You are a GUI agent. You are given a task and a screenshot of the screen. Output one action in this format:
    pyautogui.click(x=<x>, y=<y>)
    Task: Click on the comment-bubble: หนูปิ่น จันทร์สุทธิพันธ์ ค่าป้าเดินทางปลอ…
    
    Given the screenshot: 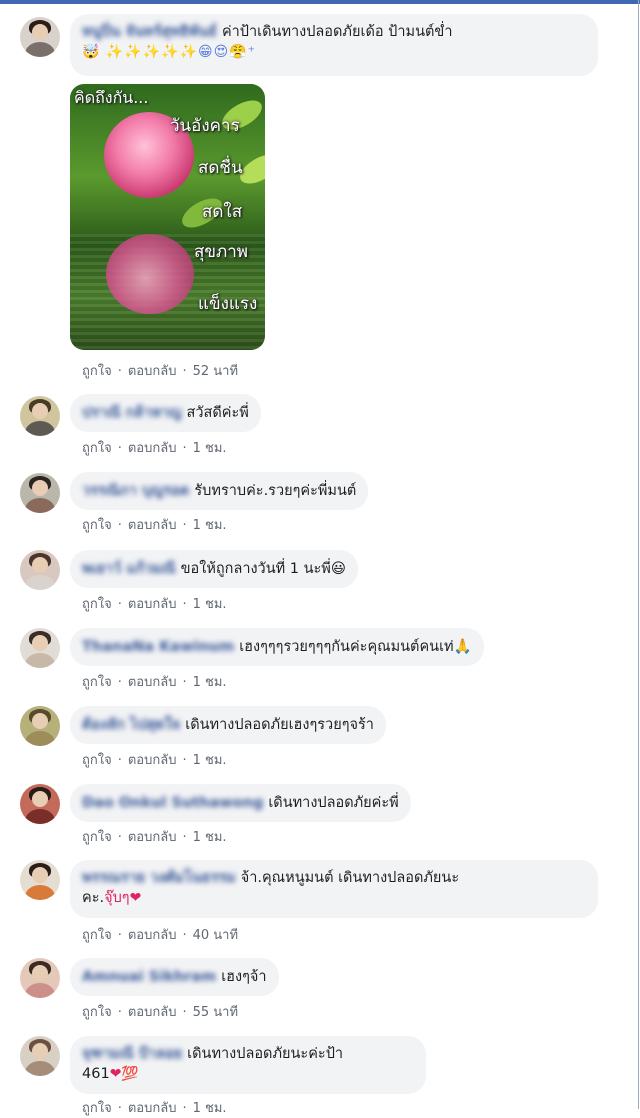 What is the action you would take?
    pyautogui.click(x=334, y=45)
    